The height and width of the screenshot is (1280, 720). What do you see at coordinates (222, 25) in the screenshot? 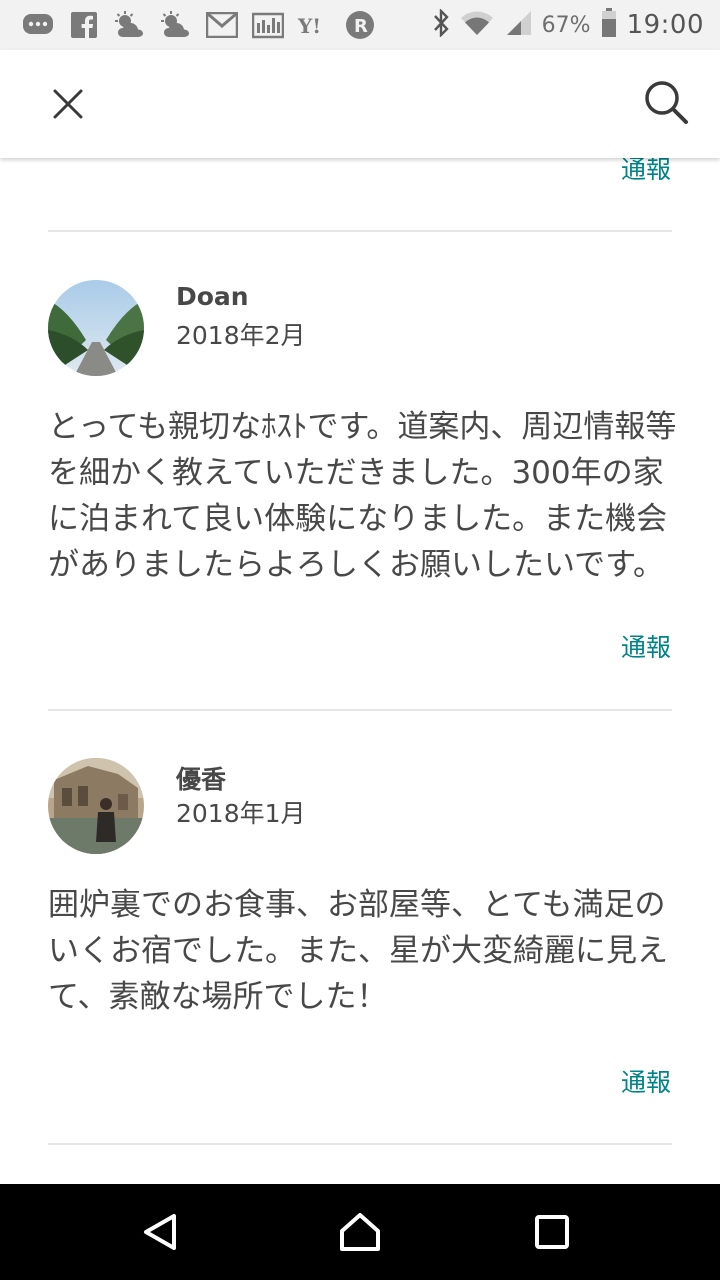
I see `gmail-icon` at bounding box center [222, 25].